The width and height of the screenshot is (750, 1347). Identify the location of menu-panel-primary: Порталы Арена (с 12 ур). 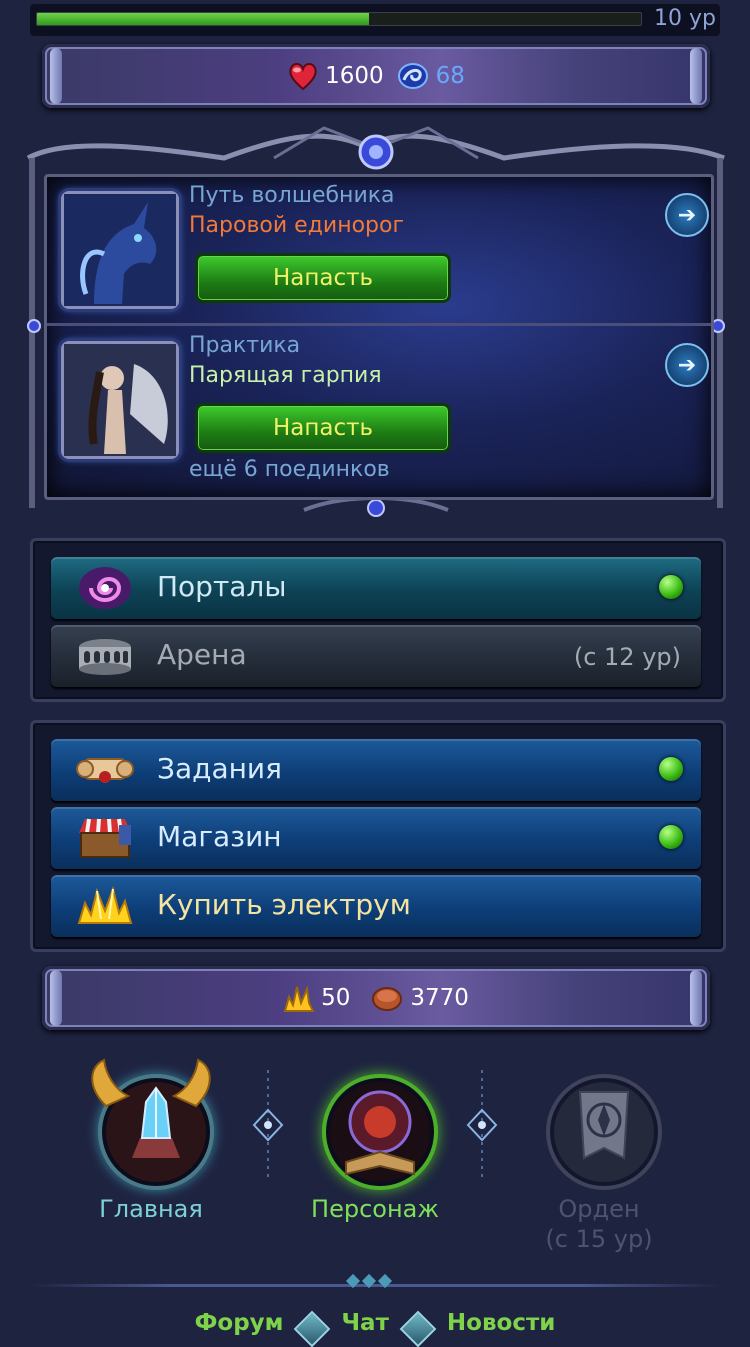
(378, 620).